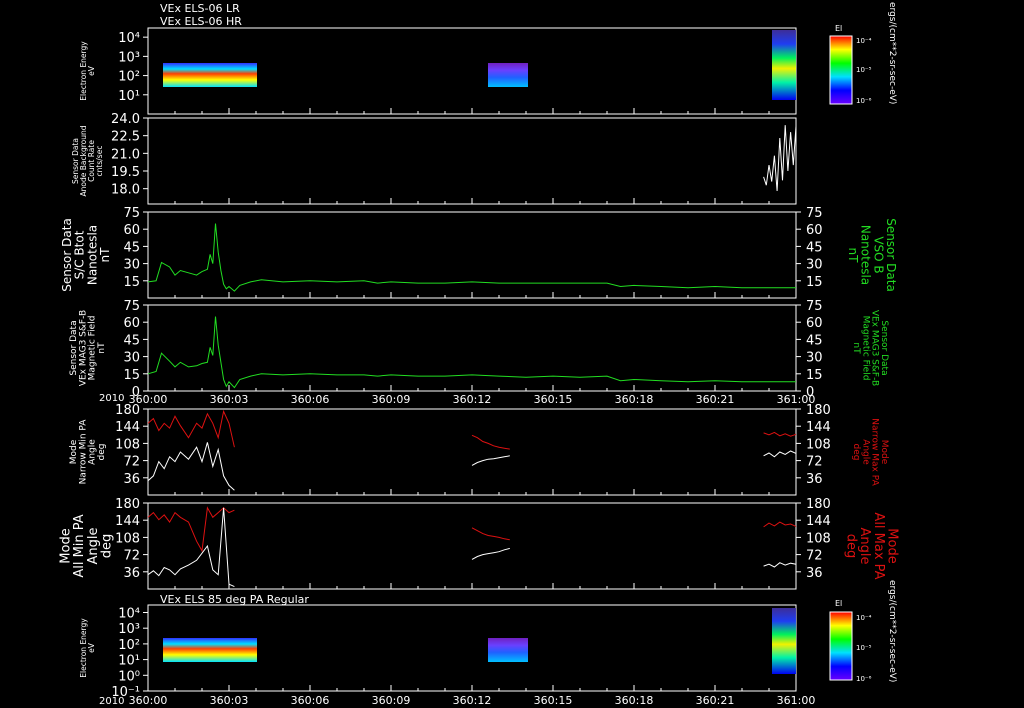 Image resolution: width=1024 pixels, height=708 pixels. Describe the element at coordinates (131, 230) in the screenshot. I see `y-tick-label: 60` at that location.